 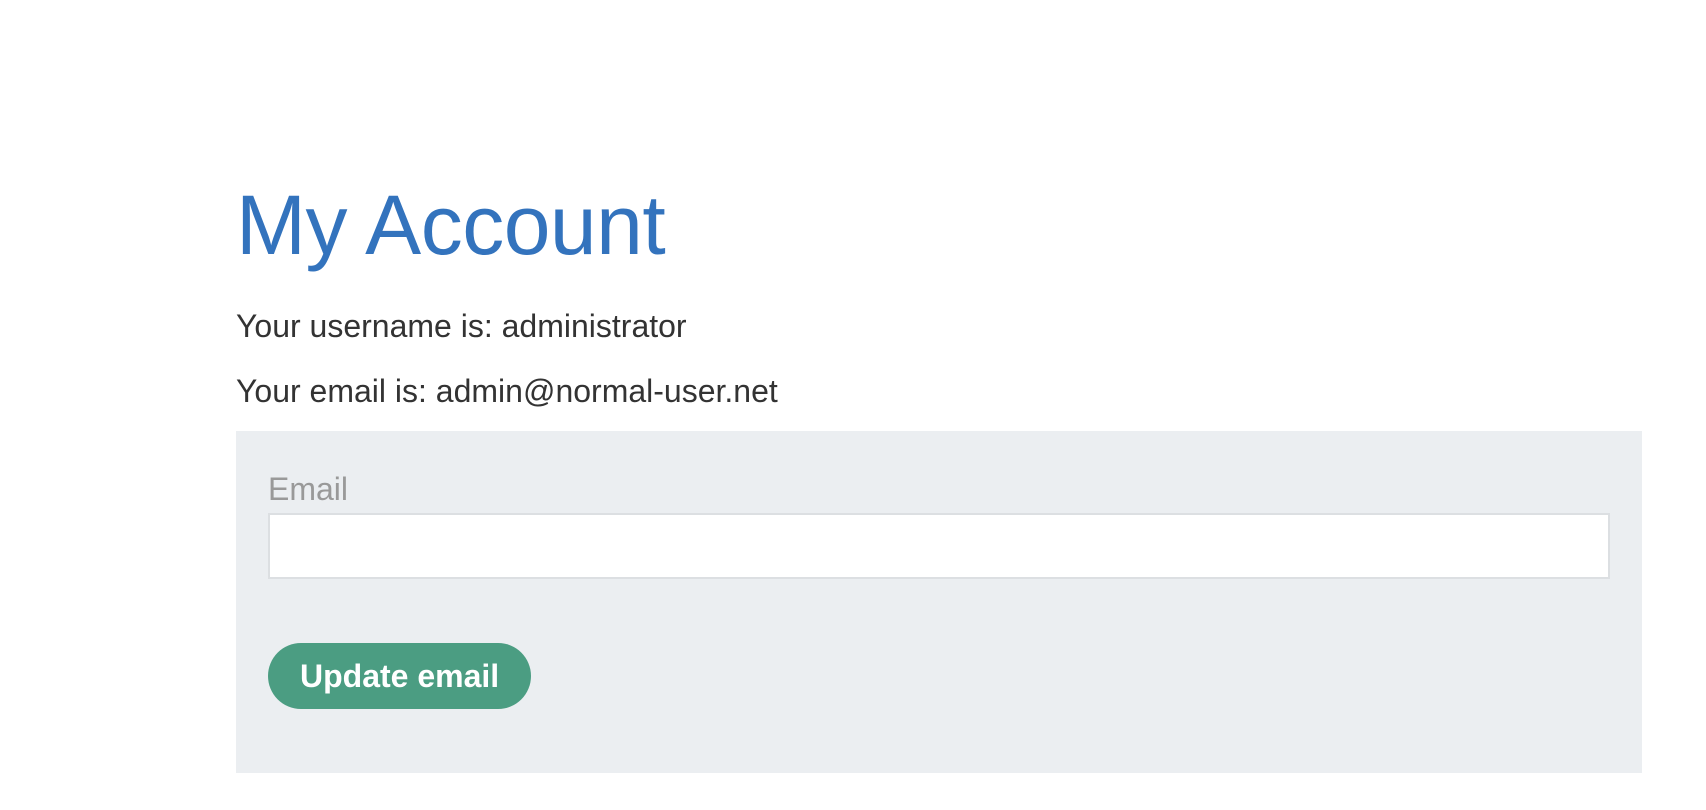 I want to click on email-label: Email, so click(x=308, y=489).